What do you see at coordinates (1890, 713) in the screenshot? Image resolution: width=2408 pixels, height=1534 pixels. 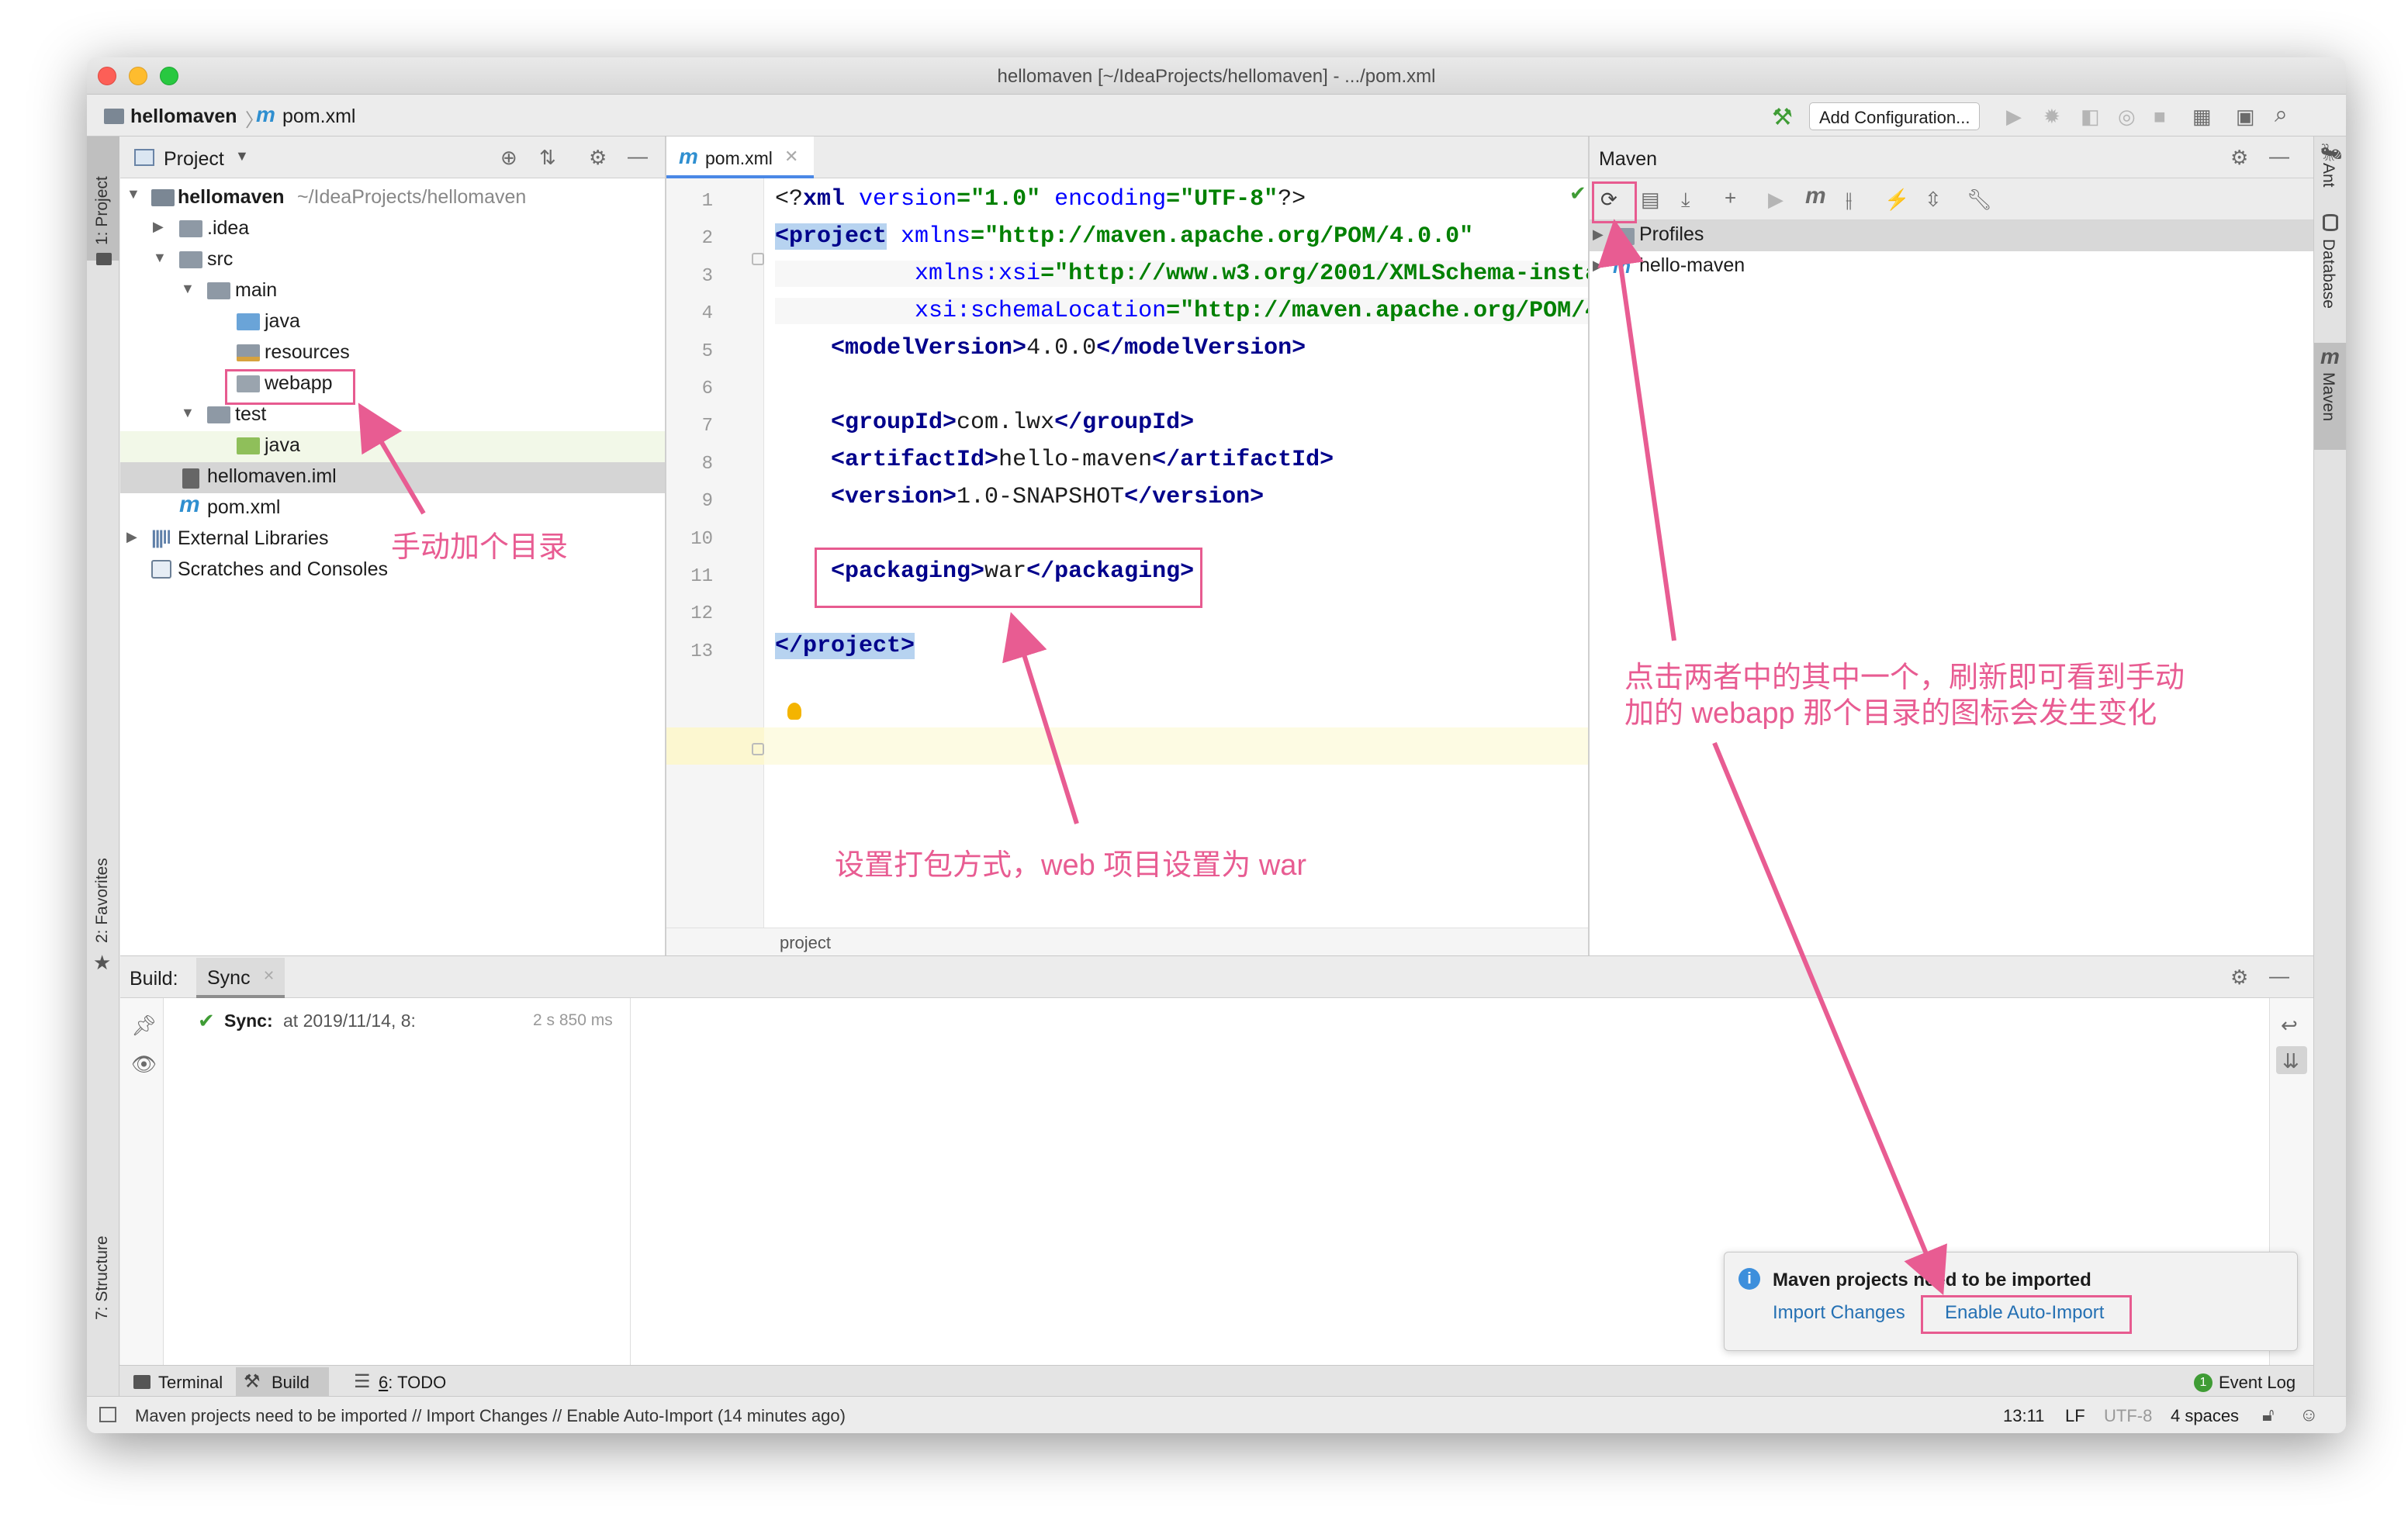 I see `annotation-refresh-line2: 加的 webapp 那个目录的图标会发生变化` at bounding box center [1890, 713].